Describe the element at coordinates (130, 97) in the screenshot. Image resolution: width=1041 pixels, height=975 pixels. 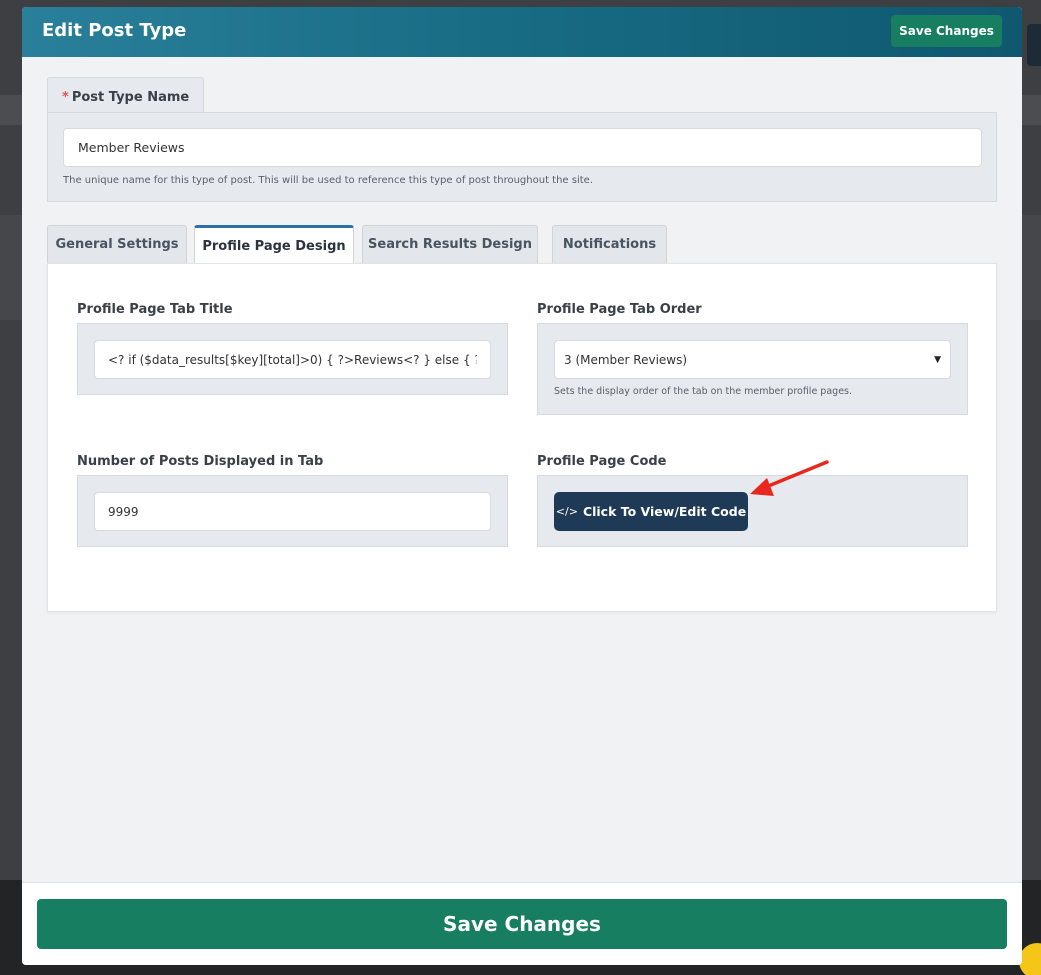
I see `post-type-name-label-text: Post Type Name` at that location.